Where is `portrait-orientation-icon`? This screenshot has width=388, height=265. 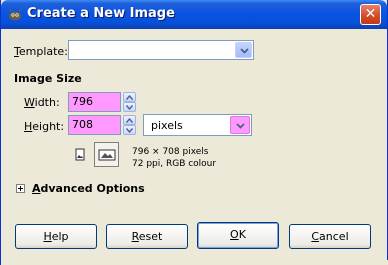 portrait-orientation-icon is located at coordinates (80, 154).